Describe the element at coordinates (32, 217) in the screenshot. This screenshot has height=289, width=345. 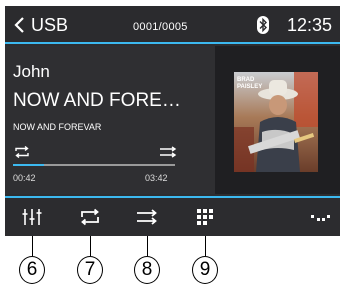
I see `equalizer-icon` at that location.